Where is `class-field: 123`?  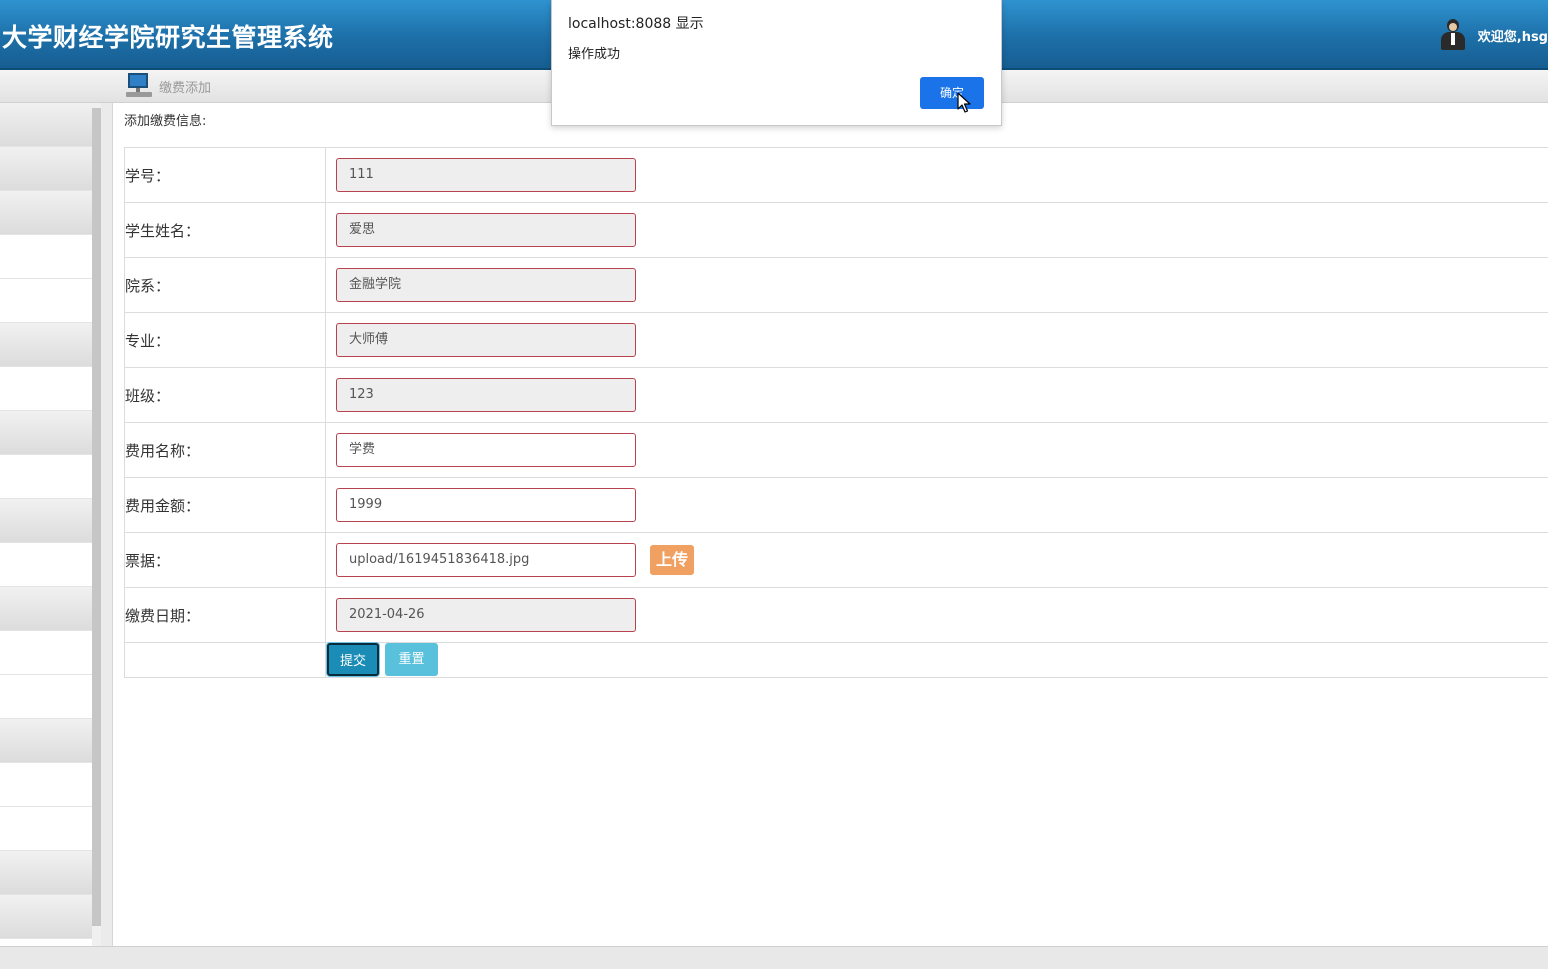 class-field: 123 is located at coordinates (486, 395).